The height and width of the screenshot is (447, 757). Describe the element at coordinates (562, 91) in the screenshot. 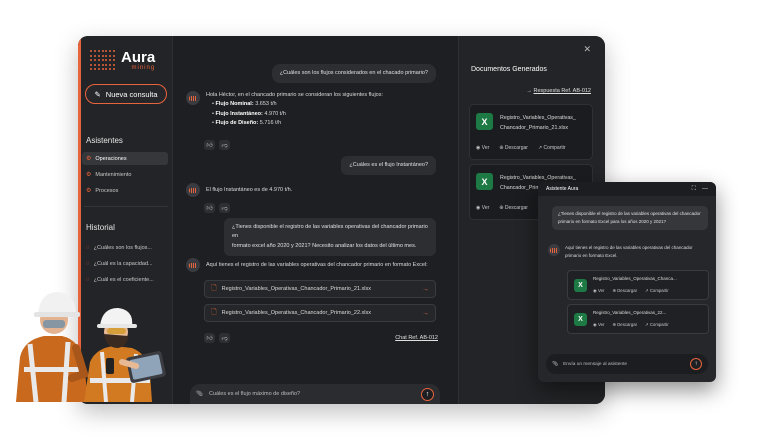

I see `response-reference-label: Respuesta Ref. AB-012` at that location.